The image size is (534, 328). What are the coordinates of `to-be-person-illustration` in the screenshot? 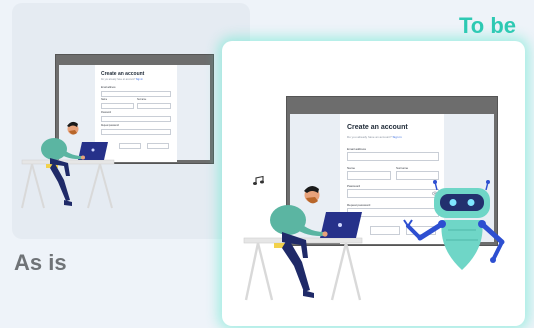 It's located at (303, 243).